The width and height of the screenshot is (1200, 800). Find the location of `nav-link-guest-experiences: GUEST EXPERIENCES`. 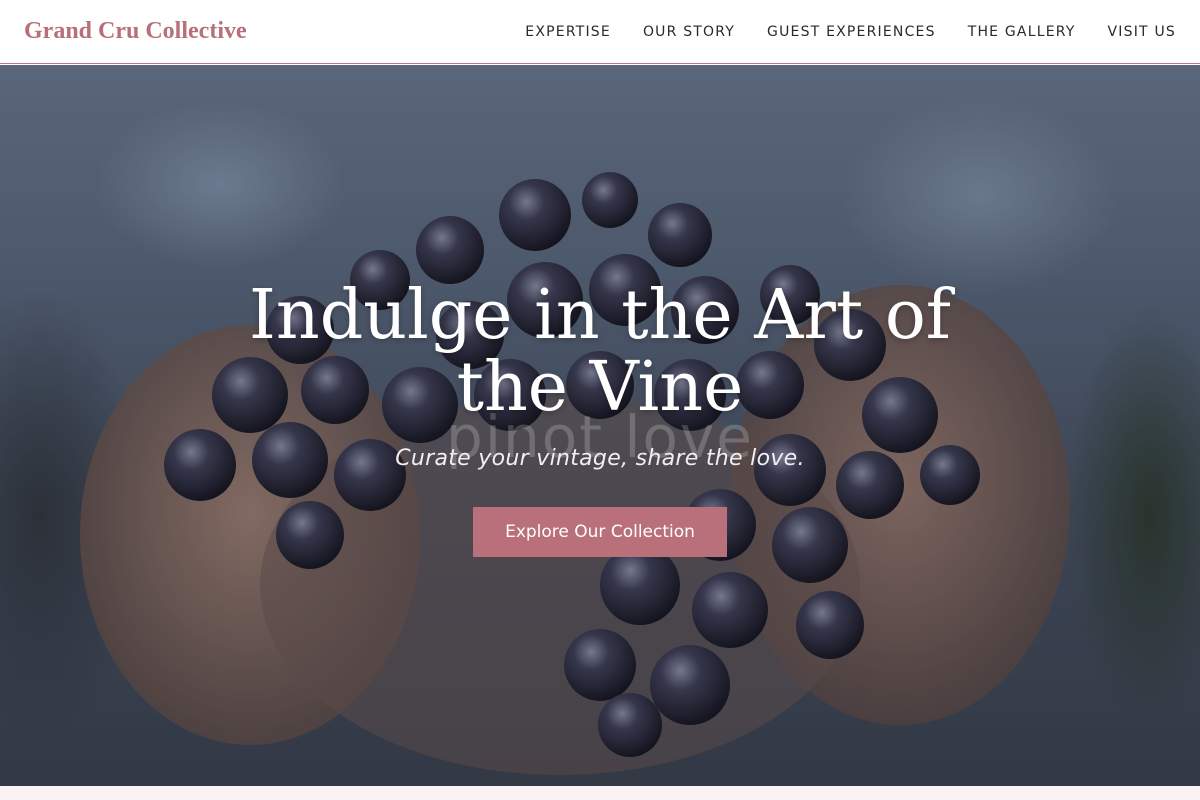

nav-link-guest-experiences: GUEST EXPERIENCES is located at coordinates (851, 32).